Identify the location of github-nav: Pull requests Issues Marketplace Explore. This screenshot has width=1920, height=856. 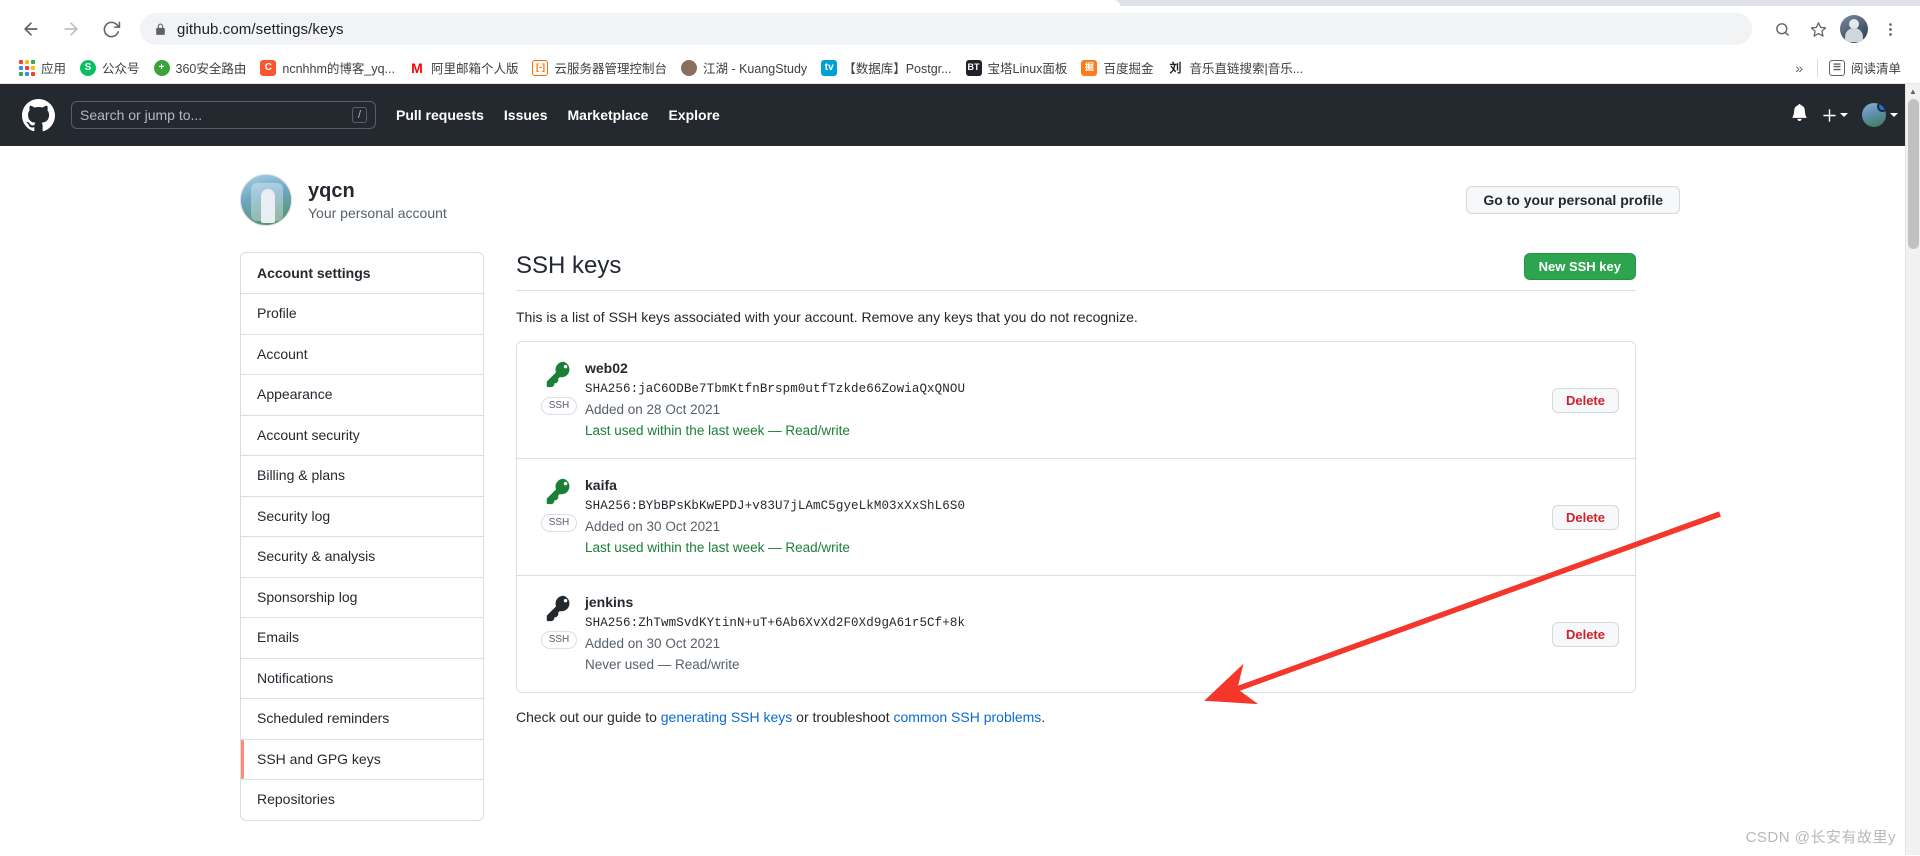
(558, 115).